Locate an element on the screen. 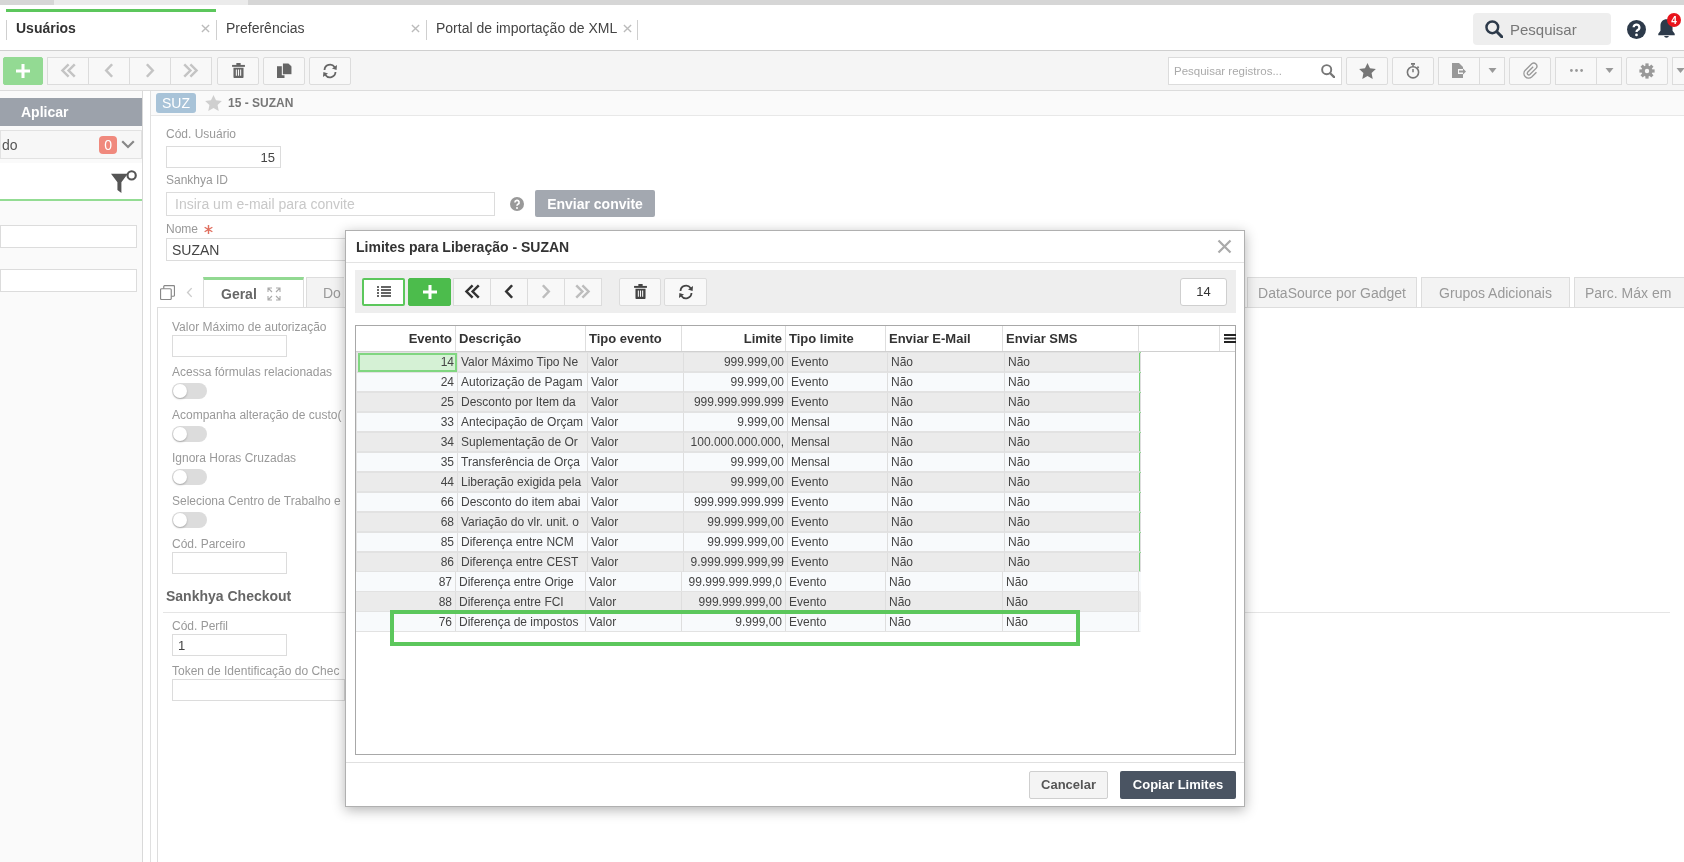 The width and height of the screenshot is (1684, 862). filter-icon is located at coordinates (124, 181).